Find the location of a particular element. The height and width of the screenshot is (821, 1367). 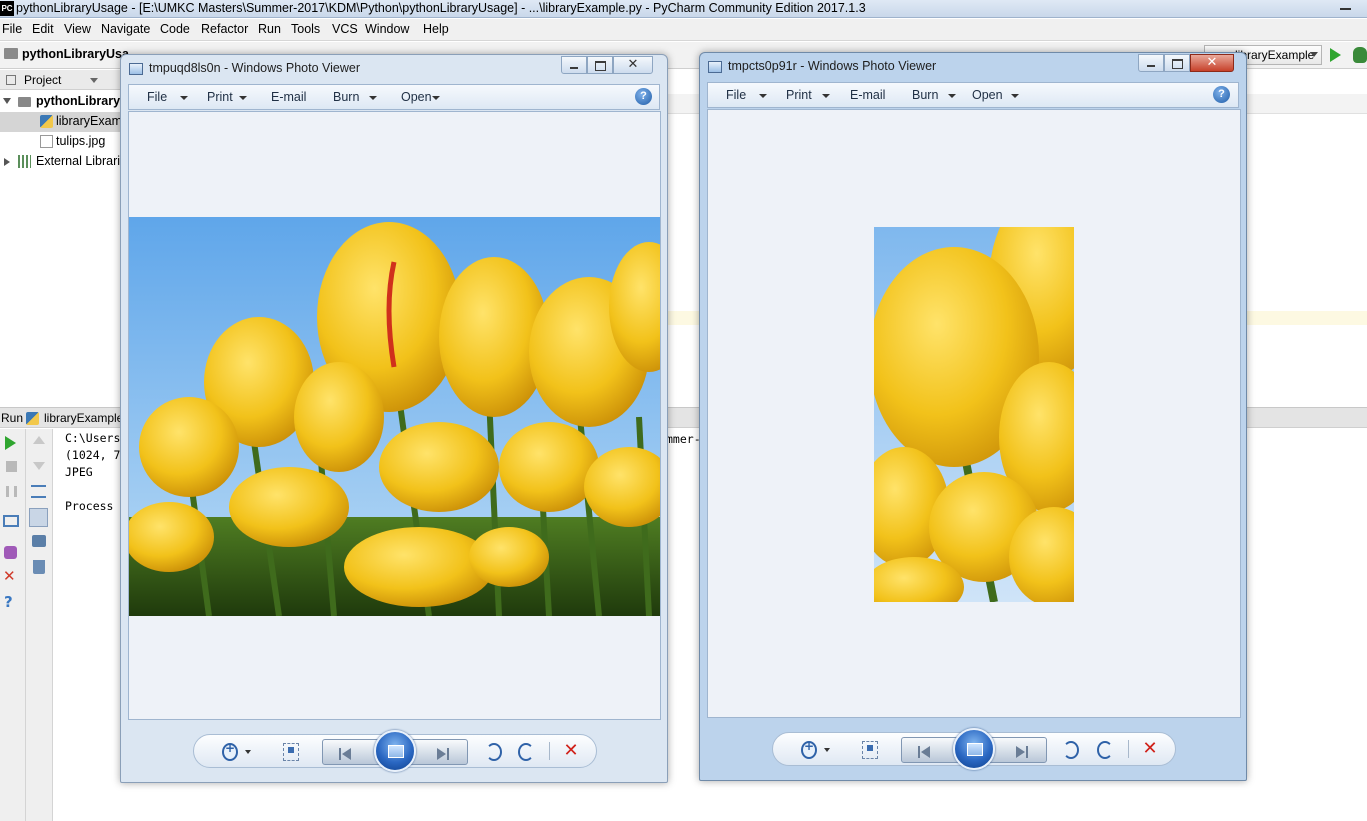

project-pane-title: Project is located at coordinates (42, 80).